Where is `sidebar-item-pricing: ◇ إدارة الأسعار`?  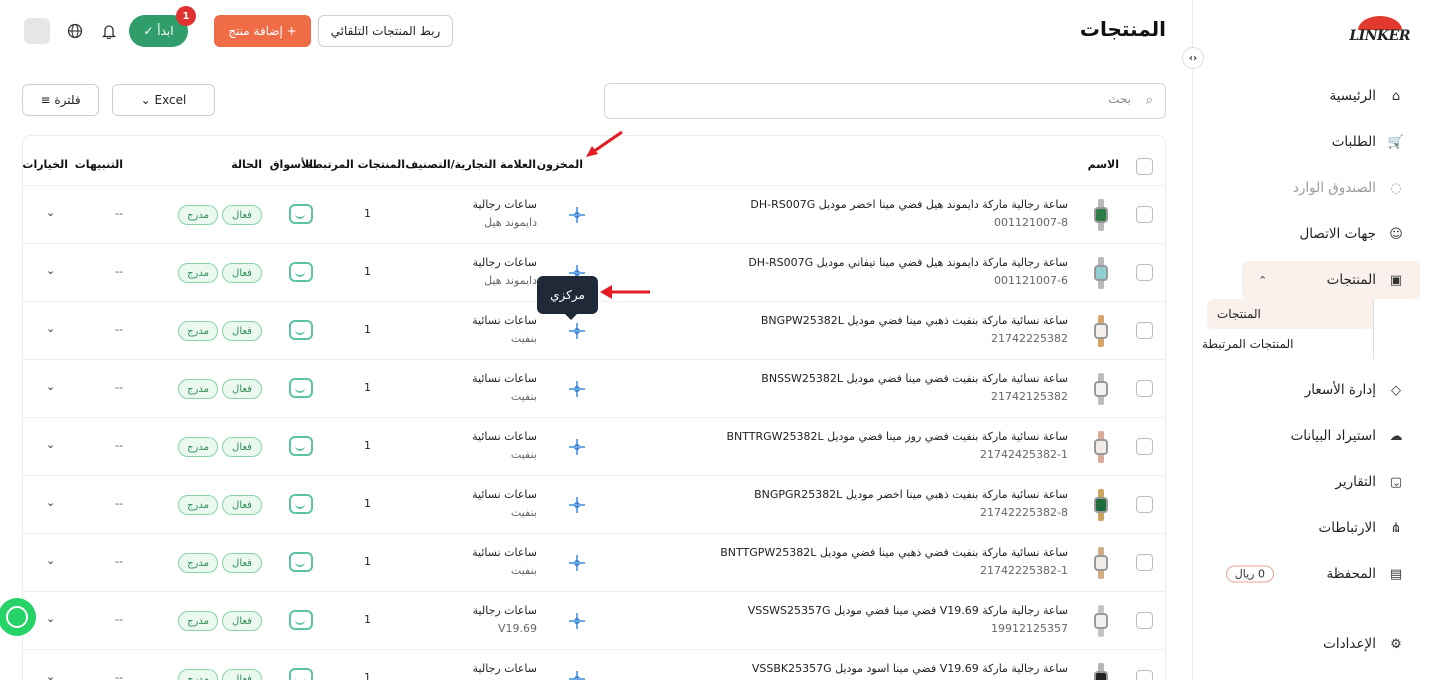 sidebar-item-pricing: ◇ إدارة الأسعار is located at coordinates (1312, 390).